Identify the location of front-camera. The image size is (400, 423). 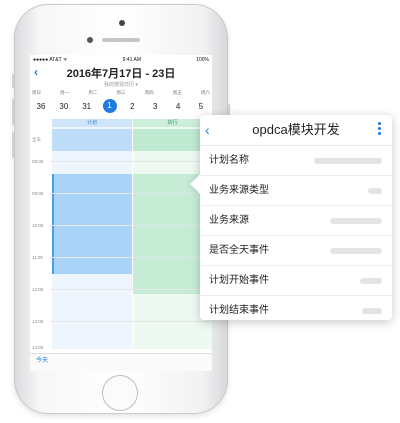
(122, 23).